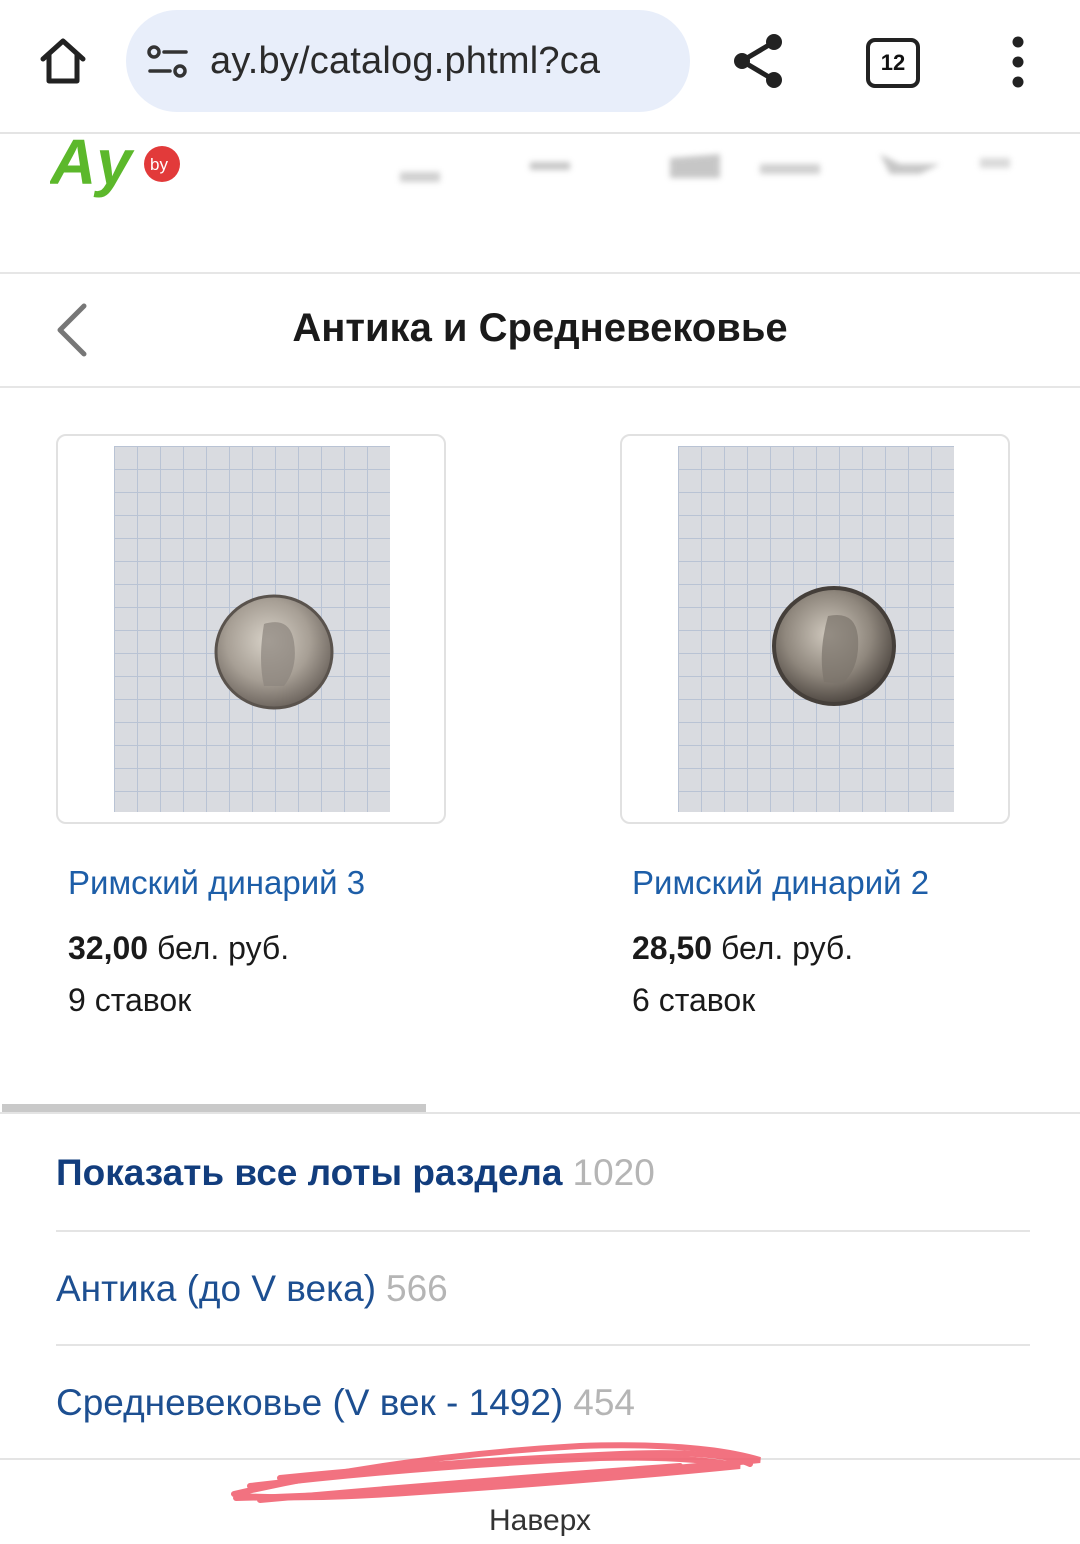 The image size is (1080, 1544). Describe the element at coordinates (108, 948) in the screenshot. I see `price-value: 32,00` at that location.